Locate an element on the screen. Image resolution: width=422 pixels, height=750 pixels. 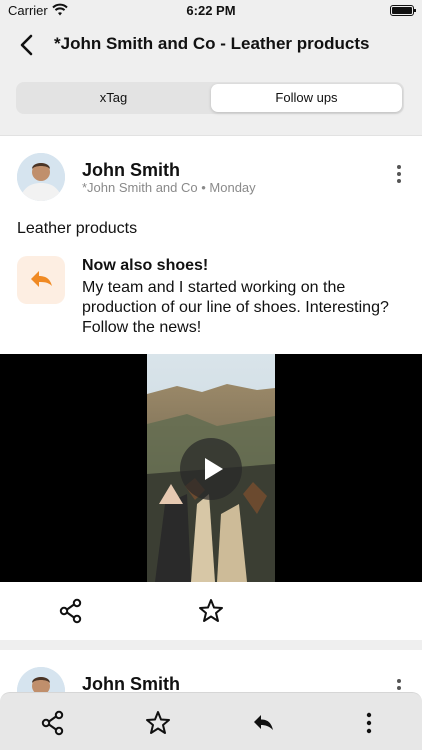
segment-xtag: xTag is located at coordinates (113, 98).